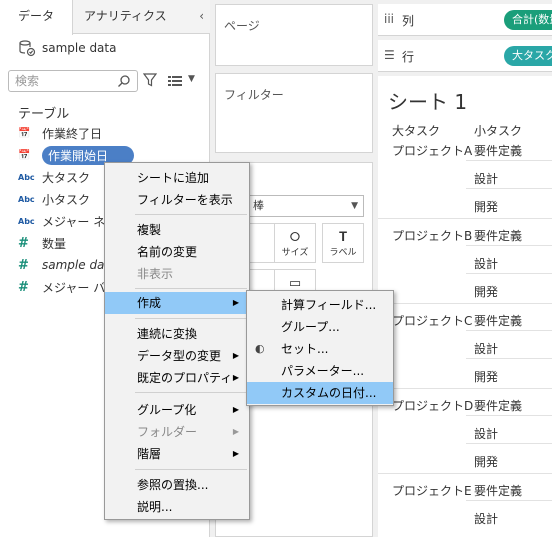 The width and height of the screenshot is (552, 537). I want to click on menu-item-label: 作成, so click(149, 303).